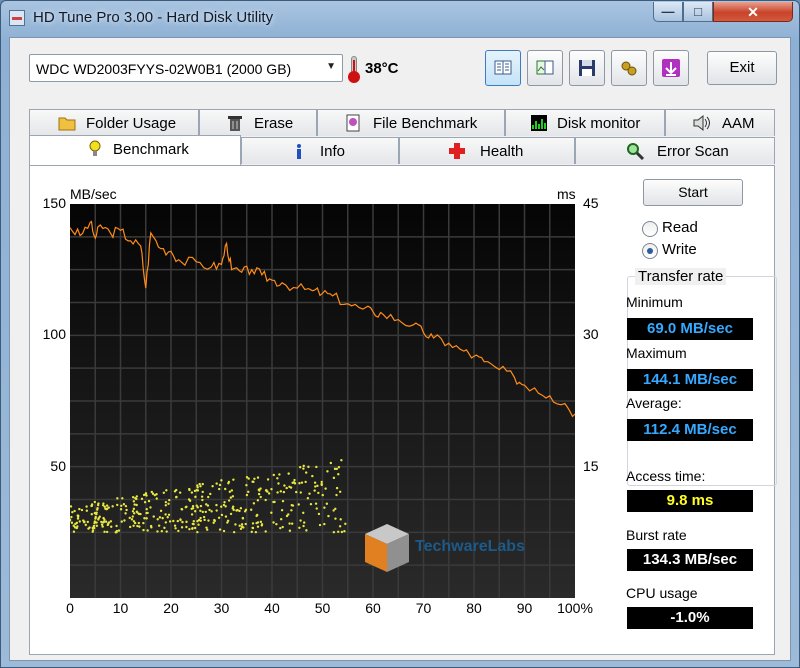  What do you see at coordinates (411, 122) in the screenshot?
I see `tab-file-benchmark: File Benchmark` at bounding box center [411, 122].